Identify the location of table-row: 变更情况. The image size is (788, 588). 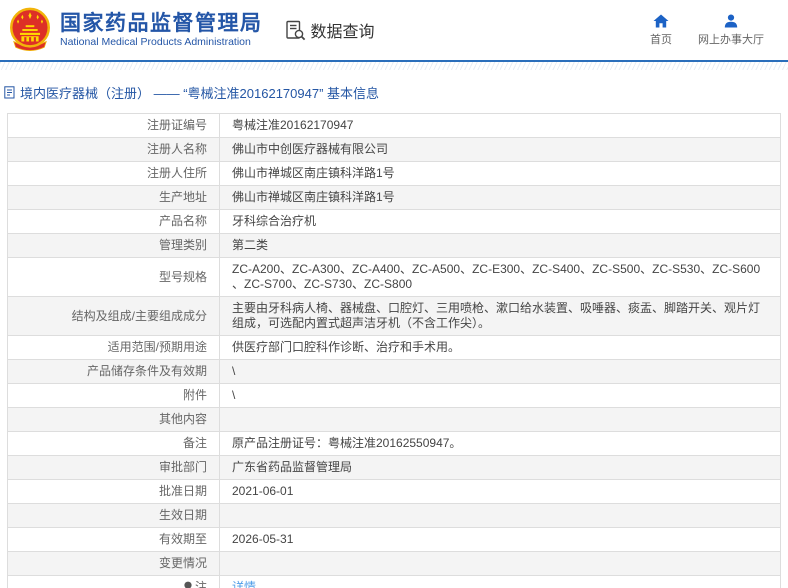
(394, 563).